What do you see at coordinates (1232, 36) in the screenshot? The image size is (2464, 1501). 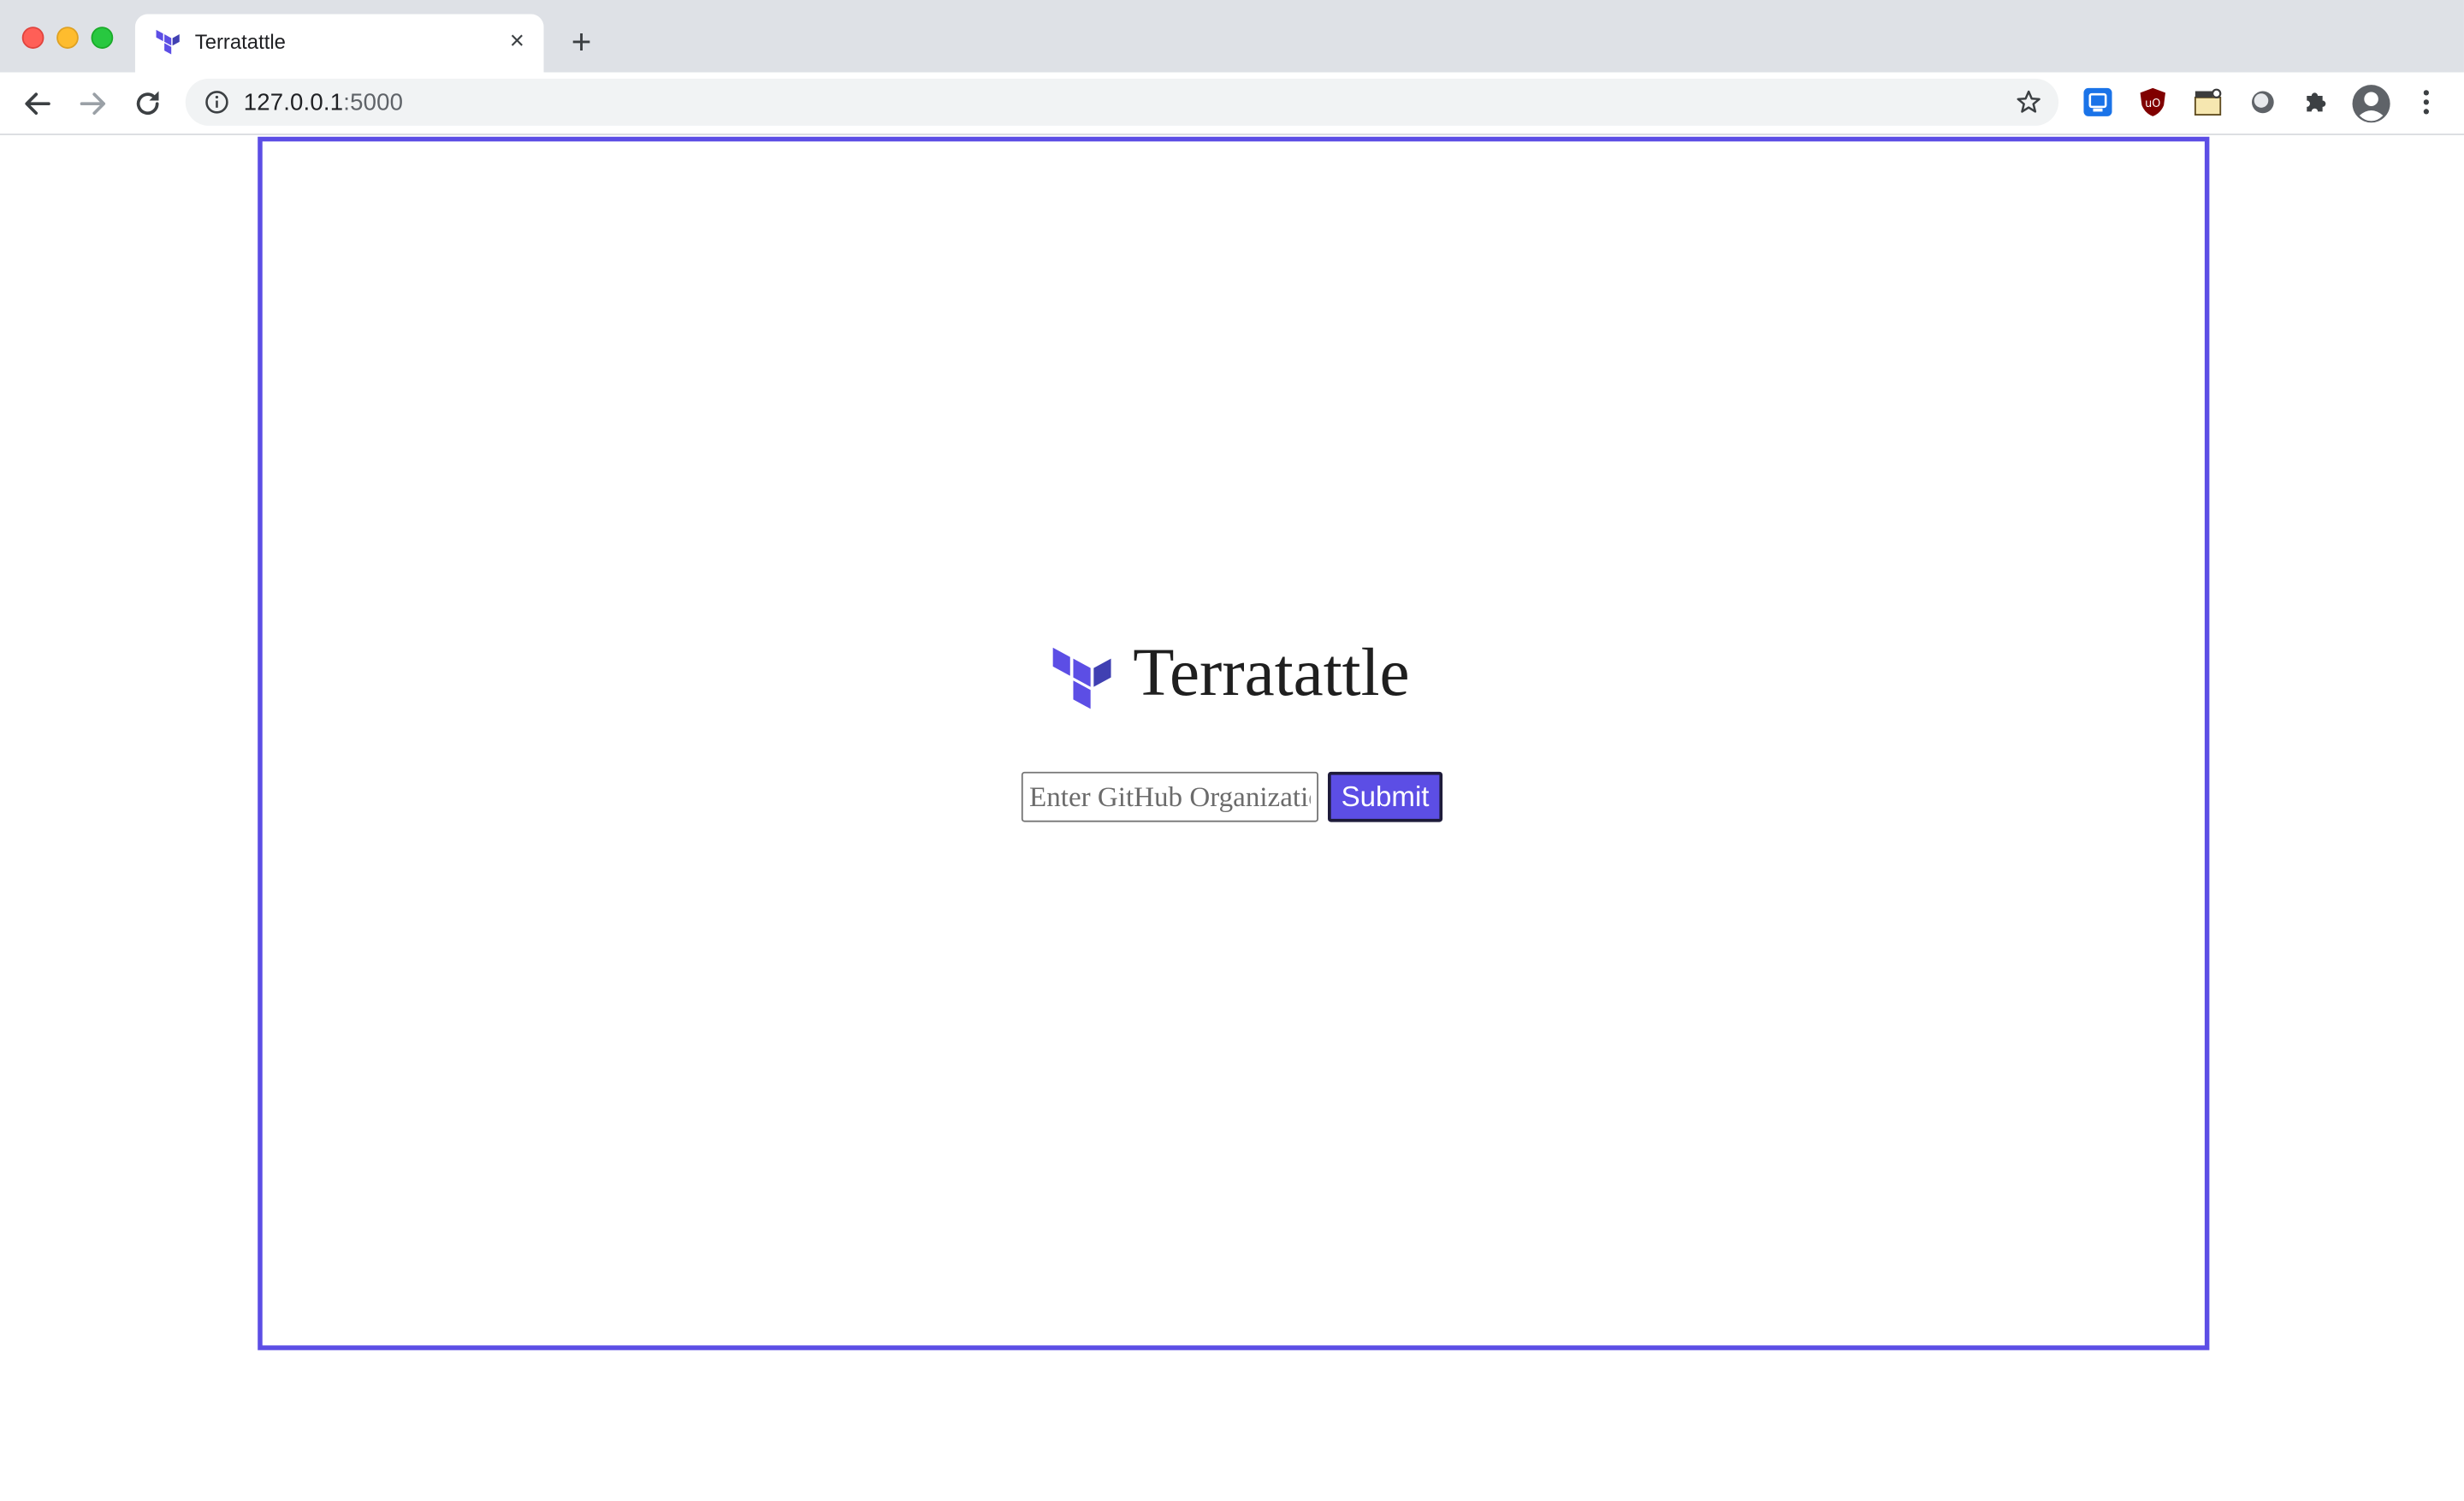 I see `browser-tab-strip: Terratattle × +` at bounding box center [1232, 36].